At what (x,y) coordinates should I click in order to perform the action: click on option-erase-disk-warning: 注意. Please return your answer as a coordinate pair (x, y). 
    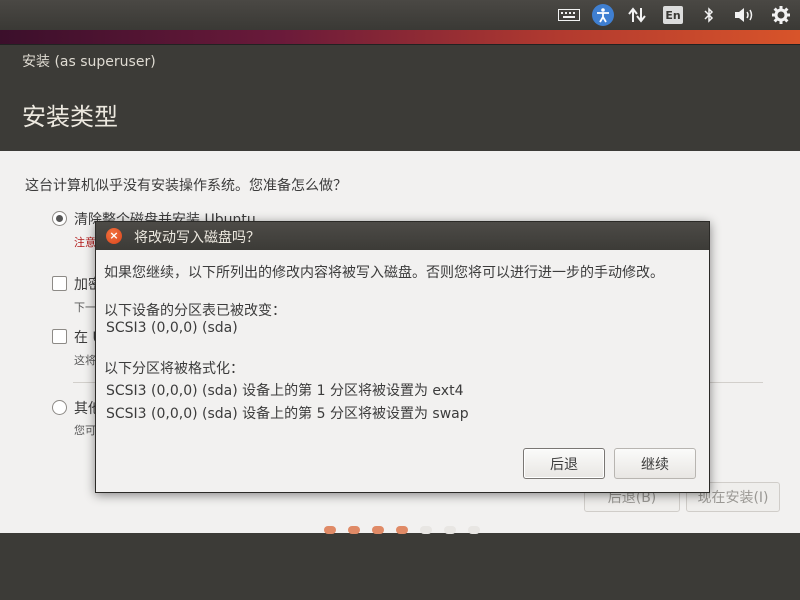
    Looking at the image, I should click on (85, 242).